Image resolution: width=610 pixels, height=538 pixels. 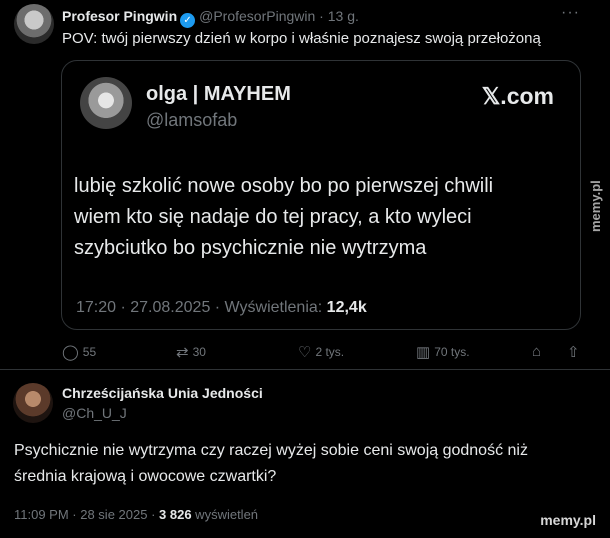 What do you see at coordinates (330, 352) in the screenshot?
I see `like-count: 2 tys.` at bounding box center [330, 352].